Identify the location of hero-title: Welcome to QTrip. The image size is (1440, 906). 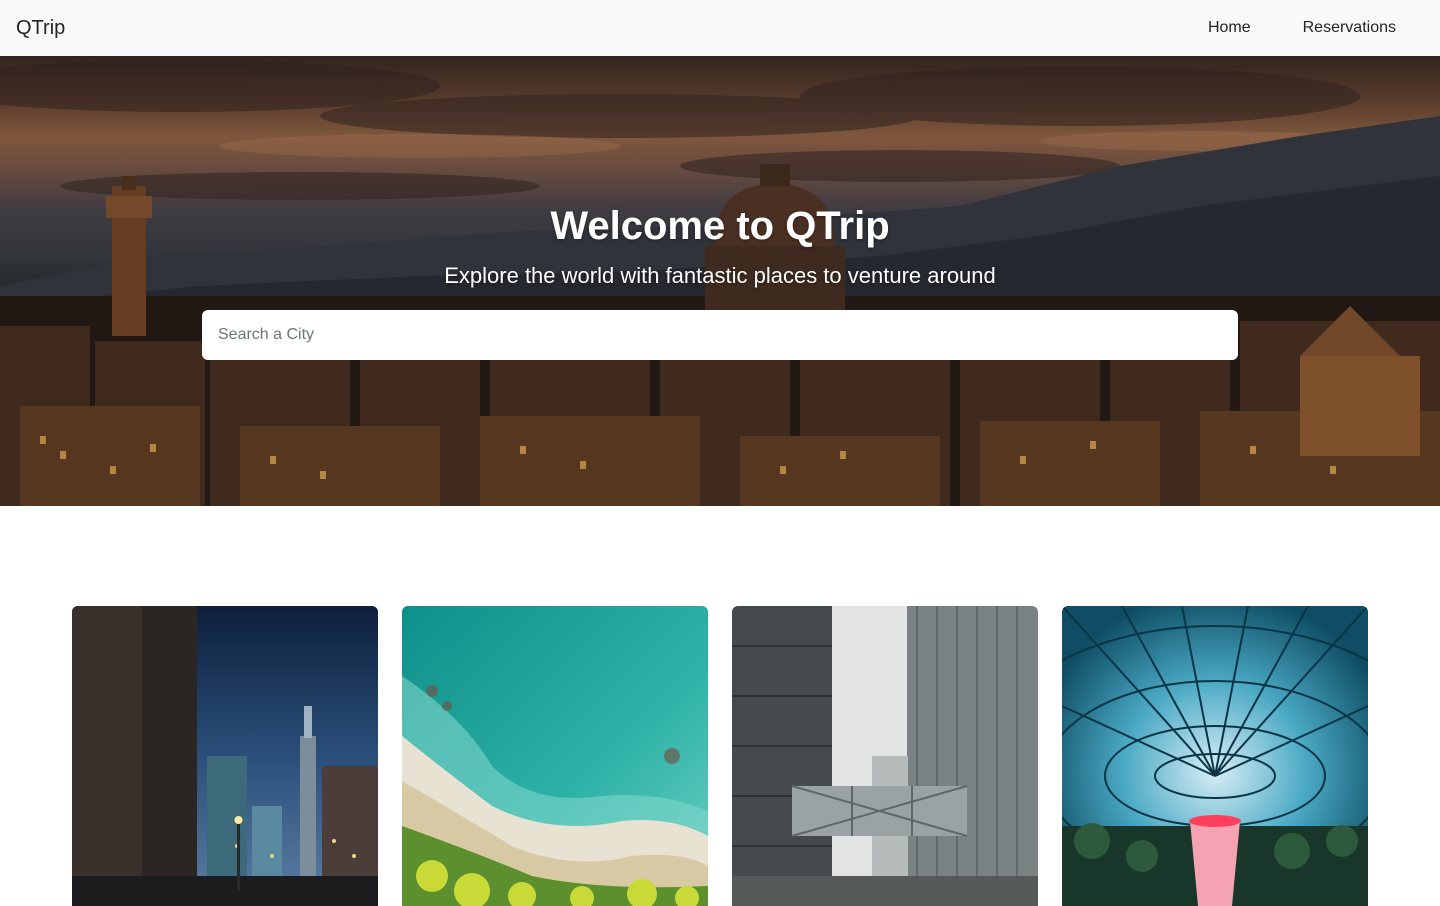
(720, 226).